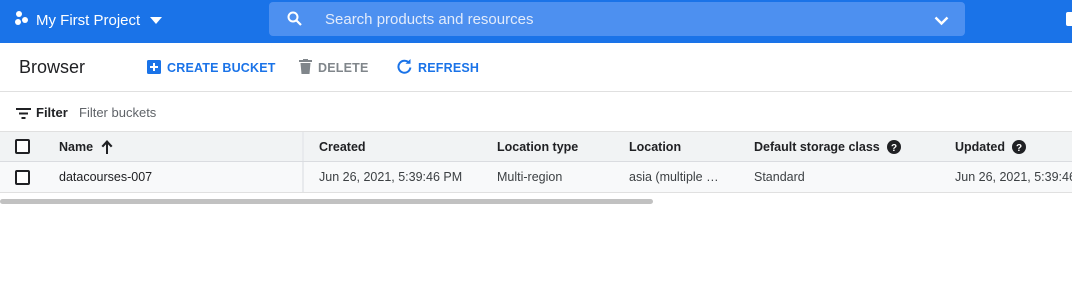 The image size is (1072, 281). What do you see at coordinates (1013, 177) in the screenshot?
I see `updated-cell: Jun 26, 2021, 5:39:46` at bounding box center [1013, 177].